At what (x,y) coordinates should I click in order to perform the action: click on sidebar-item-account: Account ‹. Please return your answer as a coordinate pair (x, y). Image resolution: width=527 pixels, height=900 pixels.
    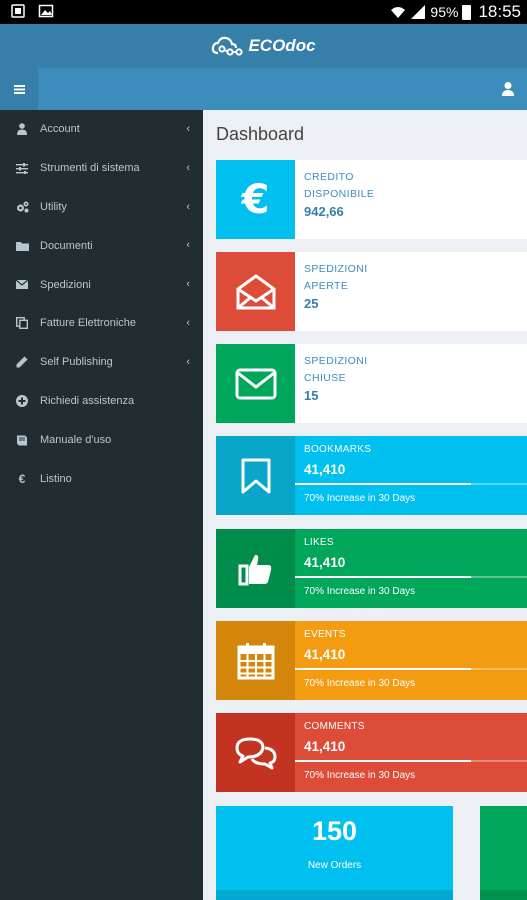
    Looking at the image, I should click on (101, 129).